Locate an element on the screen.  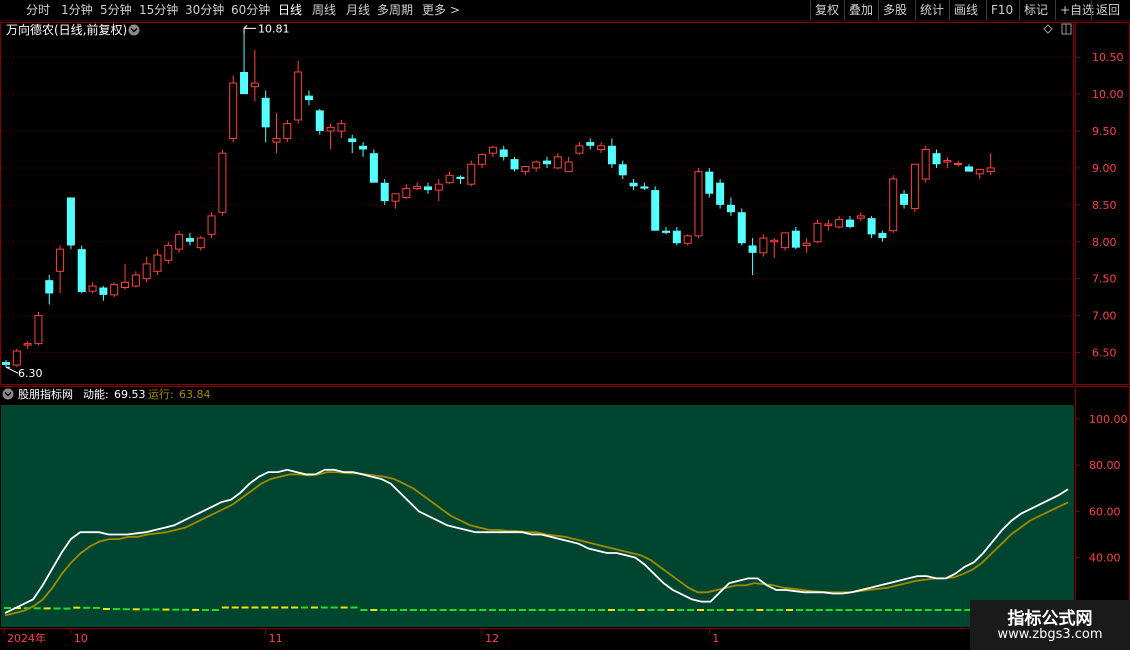
indicator-name: 股朋指标网 is located at coordinates (45, 394).